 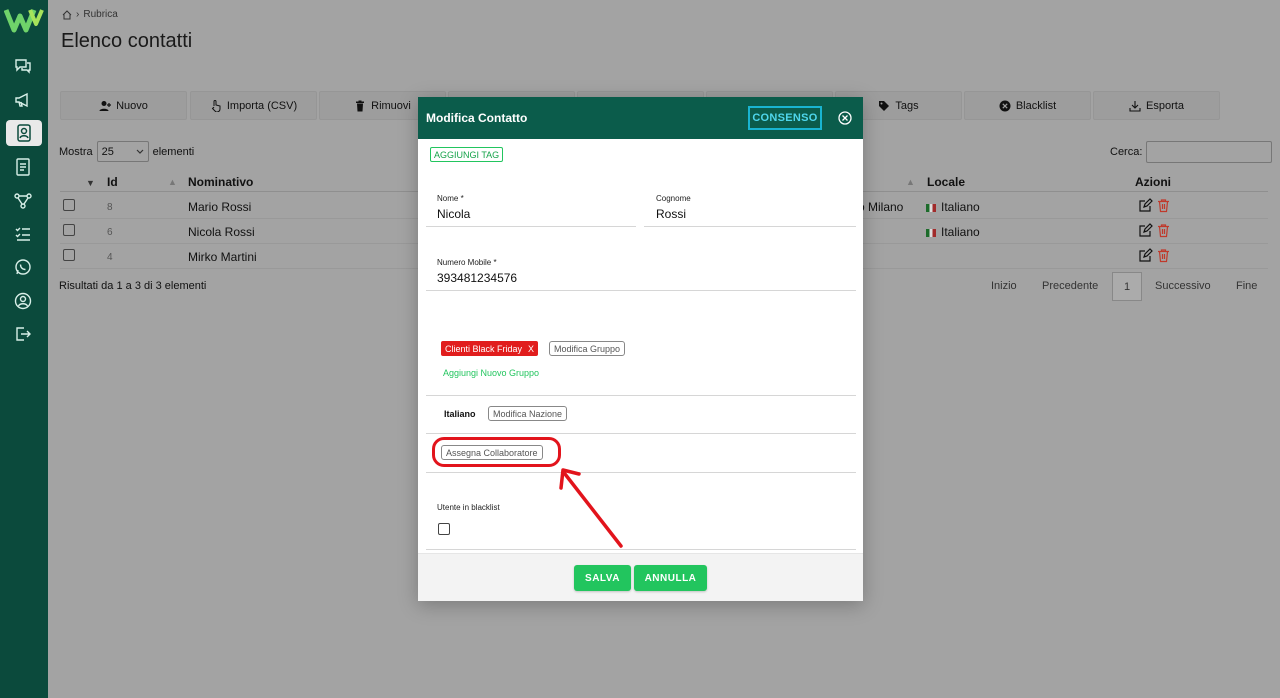 What do you see at coordinates (602, 578) in the screenshot?
I see `save-button: SALVA` at bounding box center [602, 578].